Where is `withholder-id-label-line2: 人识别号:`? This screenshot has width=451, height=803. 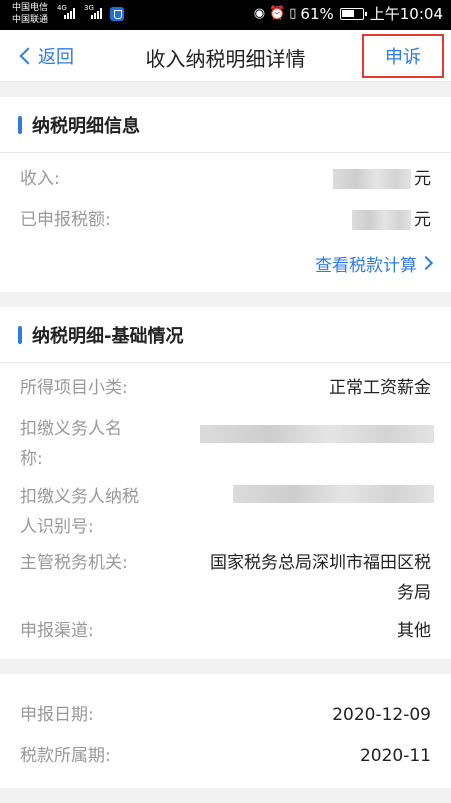
withholder-id-label-line2: 人识别号: is located at coordinates (57, 527).